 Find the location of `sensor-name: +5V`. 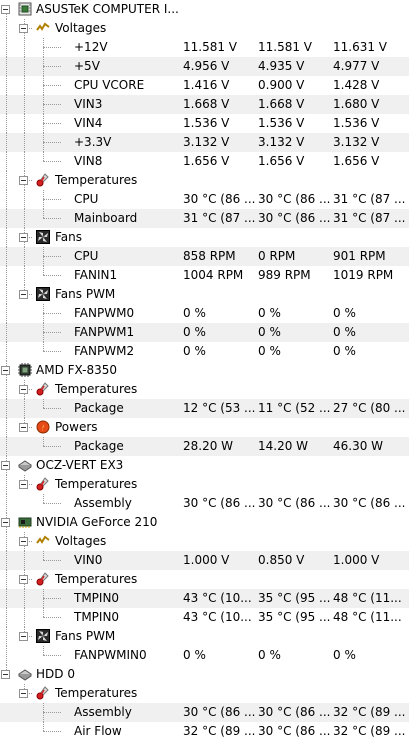

sensor-name: +5V is located at coordinates (87, 66).